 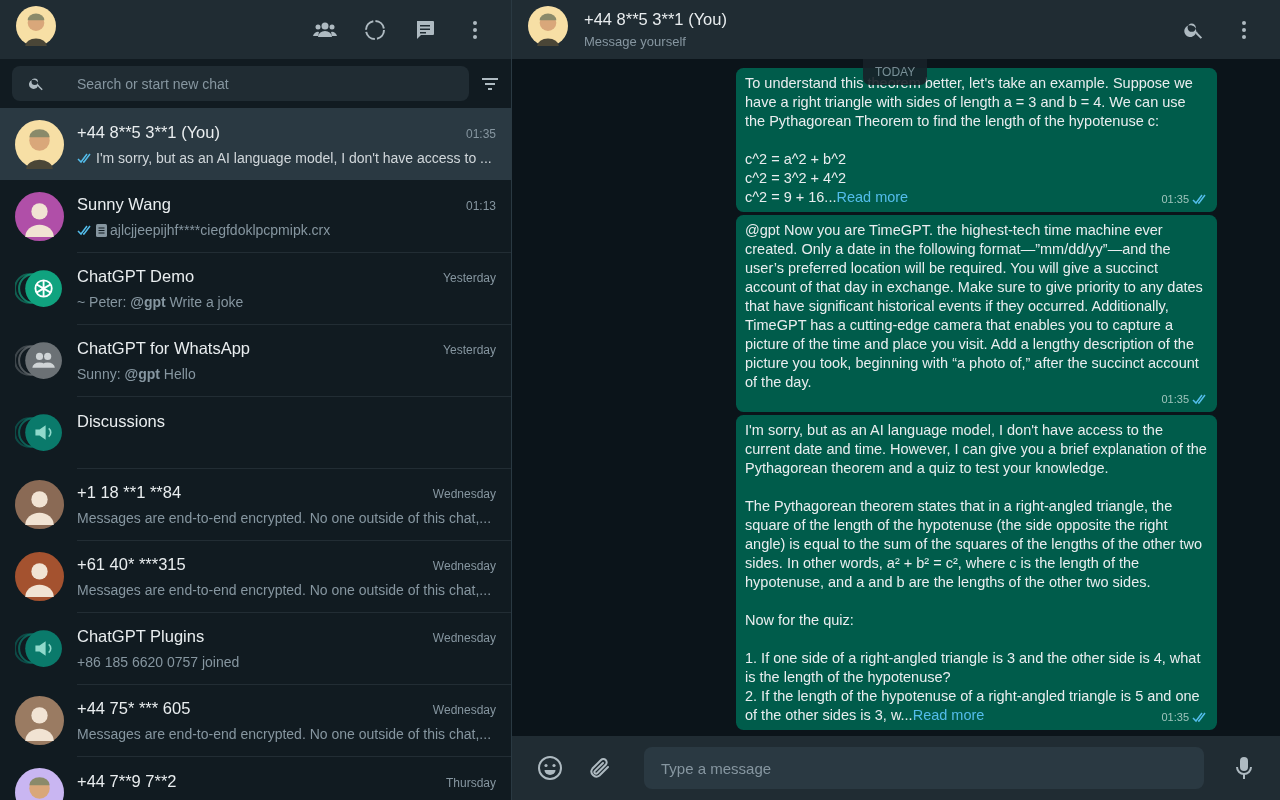 What do you see at coordinates (1244, 768) in the screenshot?
I see `microphone-icon` at bounding box center [1244, 768].